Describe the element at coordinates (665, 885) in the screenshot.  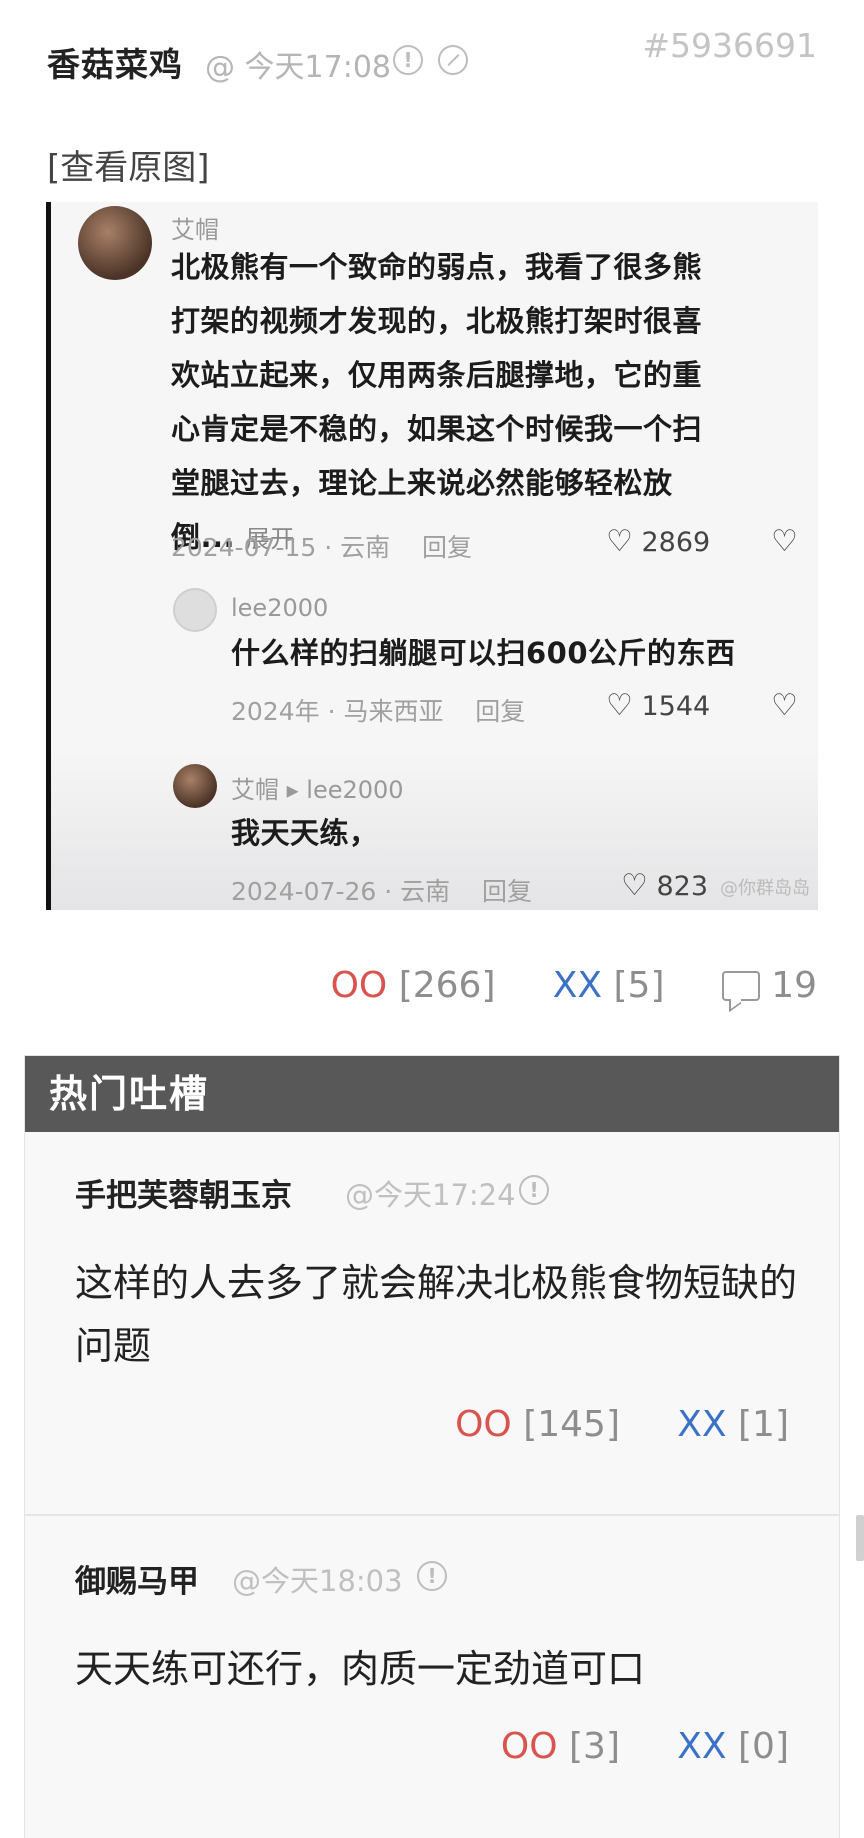
I see `reply-likes: ♡ 823` at that location.